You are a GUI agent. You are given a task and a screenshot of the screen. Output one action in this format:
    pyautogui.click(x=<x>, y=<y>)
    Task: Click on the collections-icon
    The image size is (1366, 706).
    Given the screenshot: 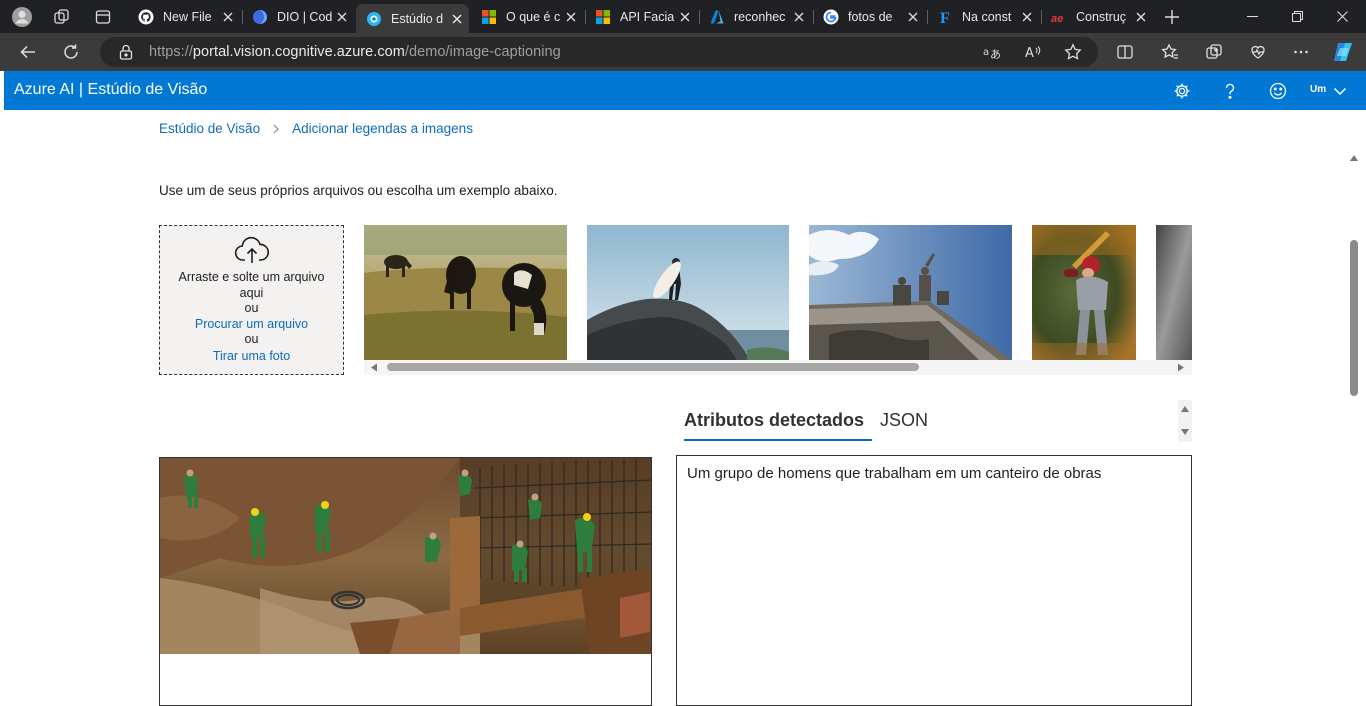 What is the action you would take?
    pyautogui.click(x=1214, y=52)
    